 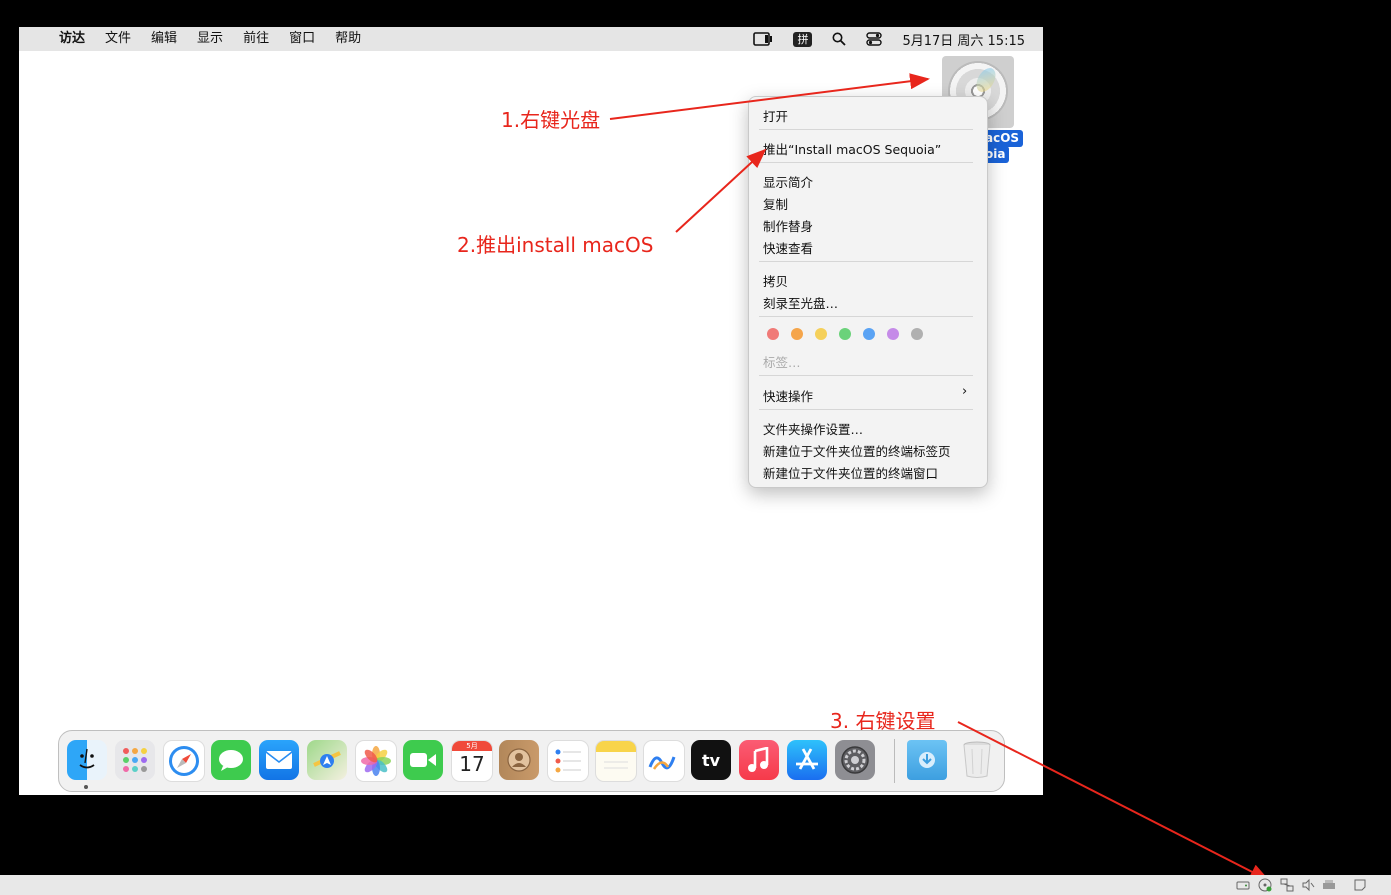 What do you see at coordinates (775, 280) in the screenshot?
I see `menu-item-copy: 拷贝` at bounding box center [775, 280].